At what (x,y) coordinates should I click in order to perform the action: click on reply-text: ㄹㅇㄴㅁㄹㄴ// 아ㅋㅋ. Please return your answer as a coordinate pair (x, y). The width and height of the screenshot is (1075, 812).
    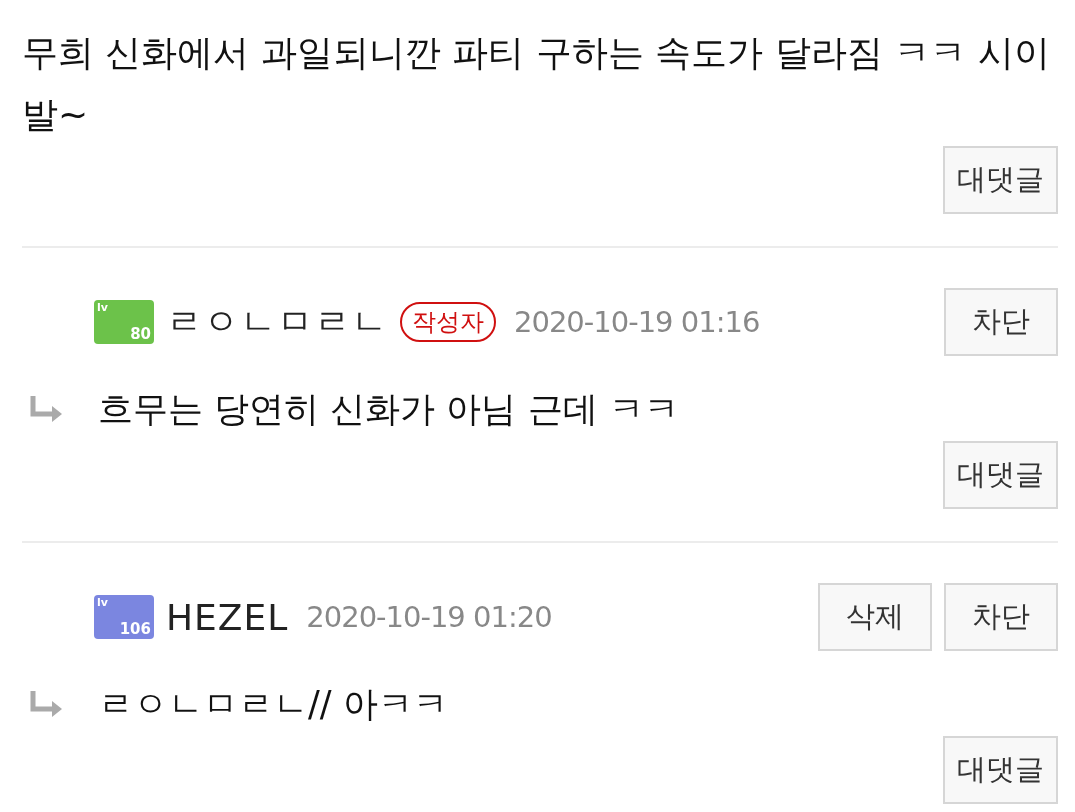
    Looking at the image, I should click on (273, 704).